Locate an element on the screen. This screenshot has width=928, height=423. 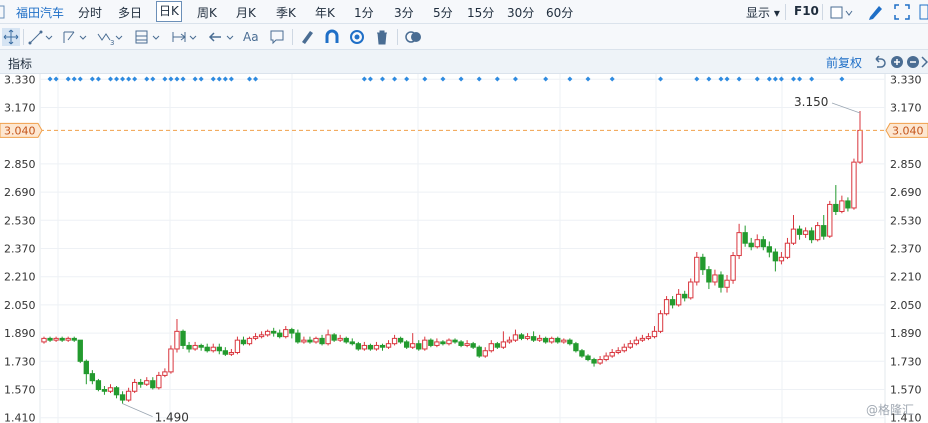
magnet-icon is located at coordinates (332, 37).